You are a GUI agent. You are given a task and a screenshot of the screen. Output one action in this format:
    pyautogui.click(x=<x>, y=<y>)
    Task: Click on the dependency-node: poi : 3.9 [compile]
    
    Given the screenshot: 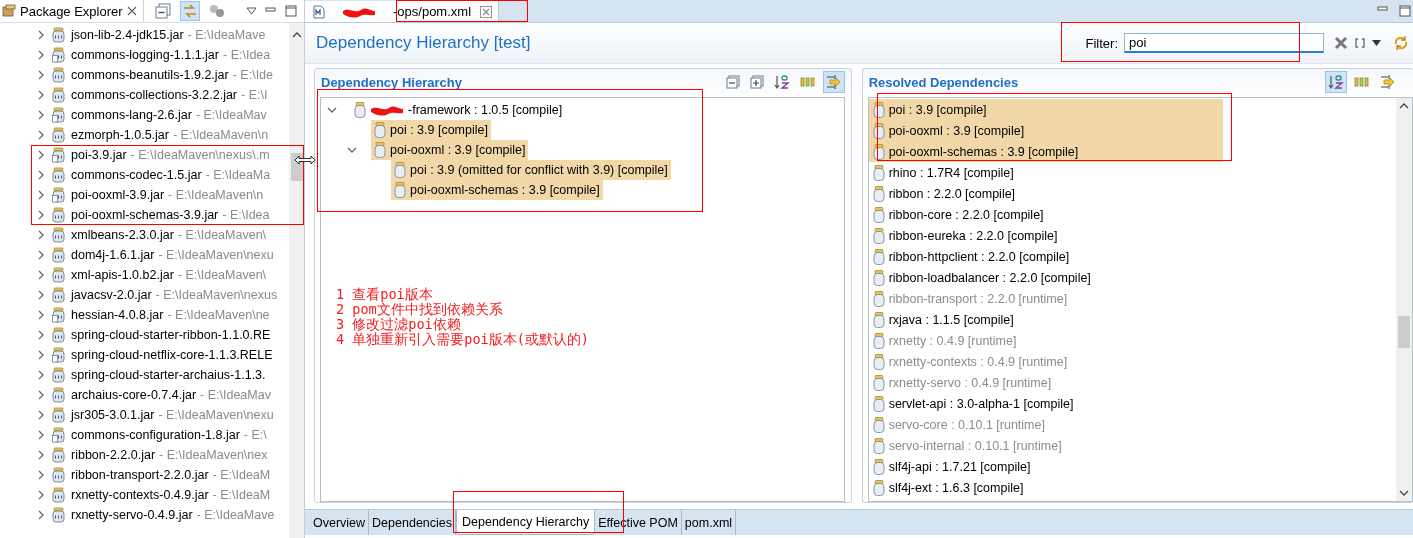 What is the action you would take?
    pyautogui.click(x=431, y=130)
    